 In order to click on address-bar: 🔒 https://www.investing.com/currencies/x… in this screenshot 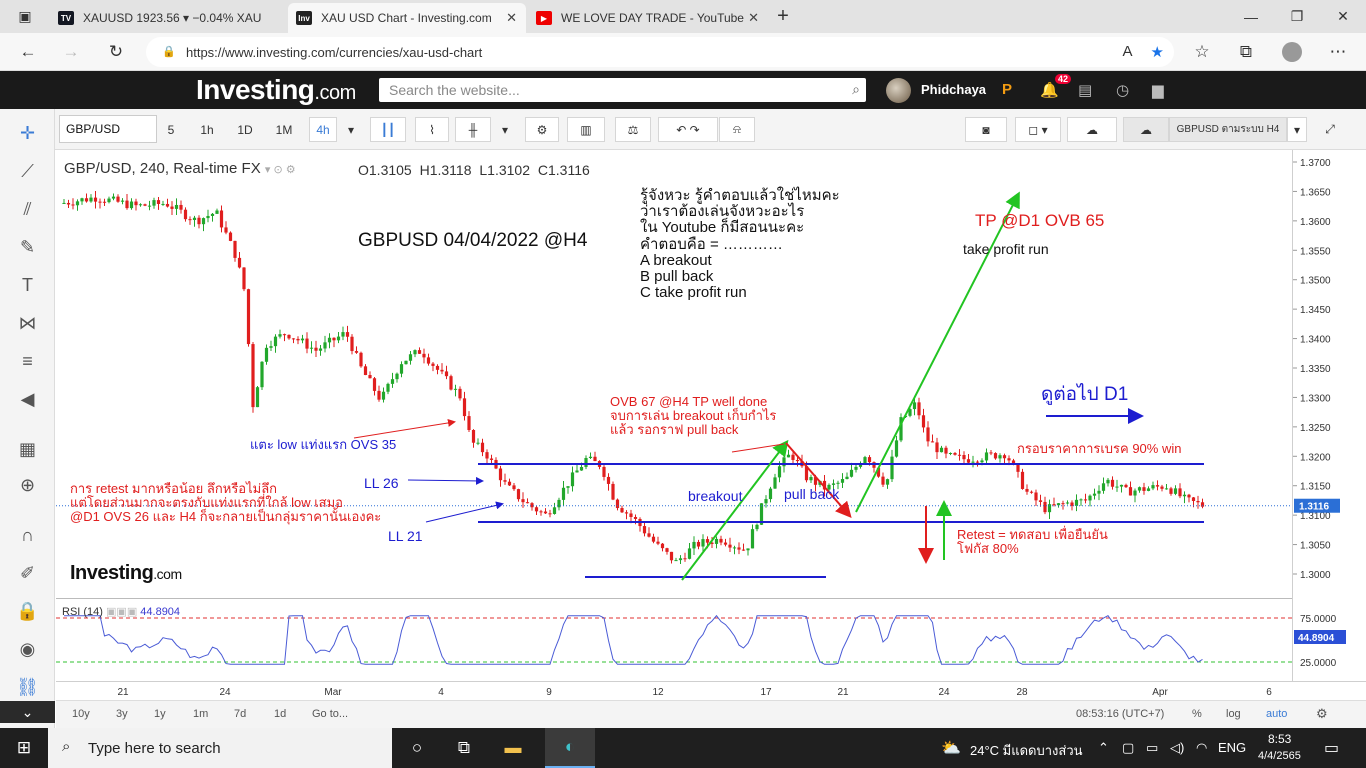, I will do `click(660, 52)`.